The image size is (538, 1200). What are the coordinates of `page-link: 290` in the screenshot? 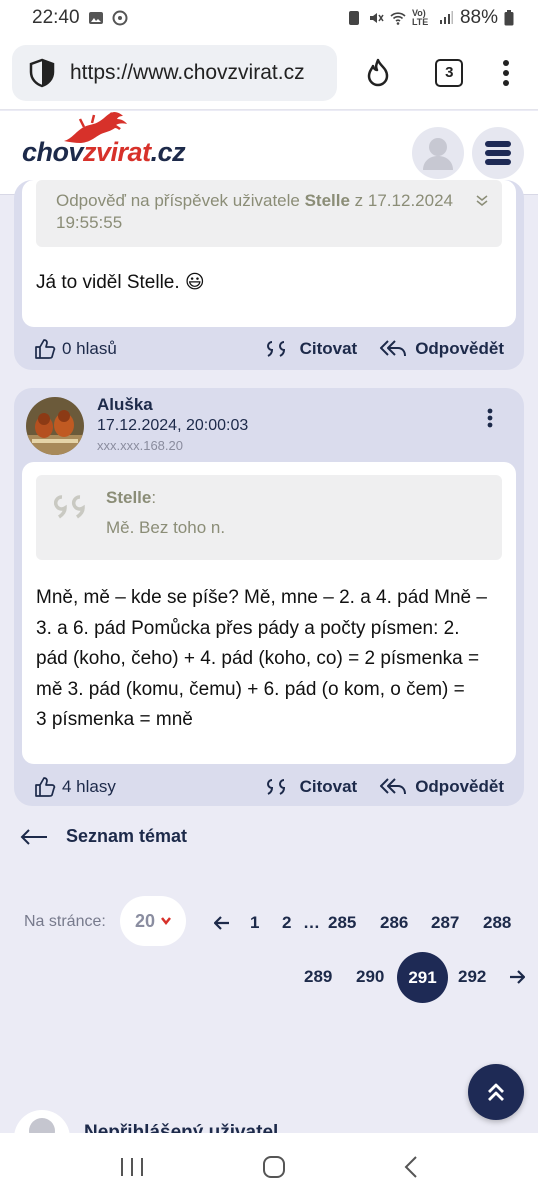 It's located at (370, 977).